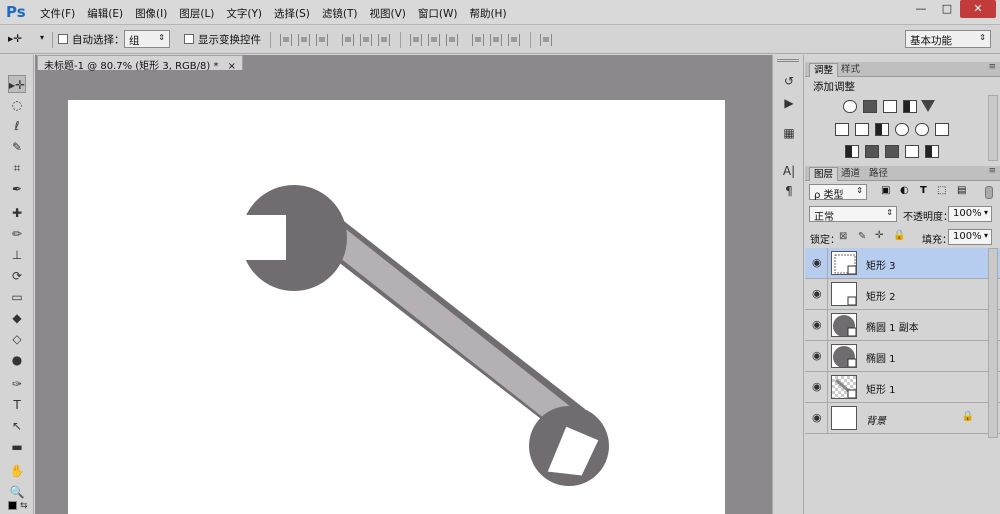  I want to click on eraser-tool-icon: ▭, so click(17, 297).